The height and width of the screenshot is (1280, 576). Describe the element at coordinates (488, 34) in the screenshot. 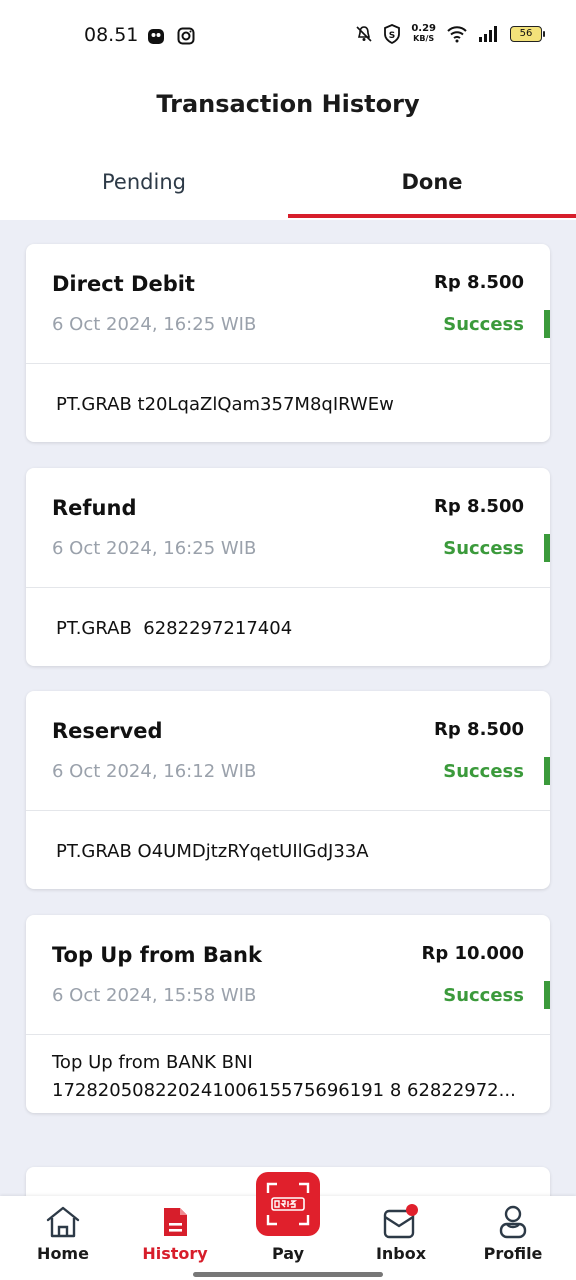

I see `signal-icon` at that location.